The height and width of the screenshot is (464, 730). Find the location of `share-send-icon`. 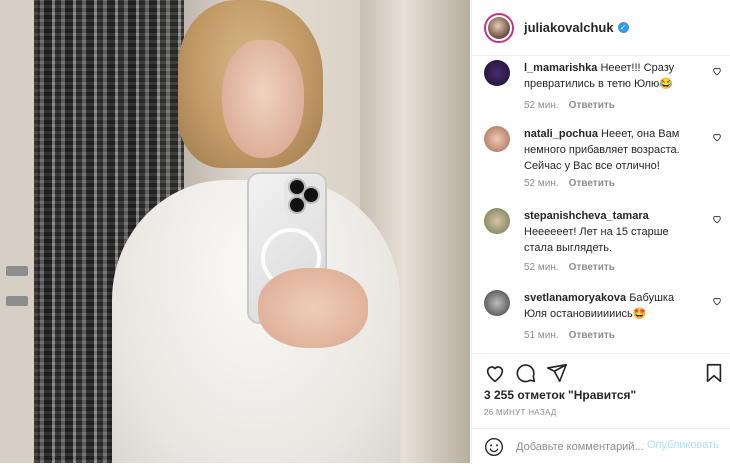

share-send-icon is located at coordinates (557, 373).